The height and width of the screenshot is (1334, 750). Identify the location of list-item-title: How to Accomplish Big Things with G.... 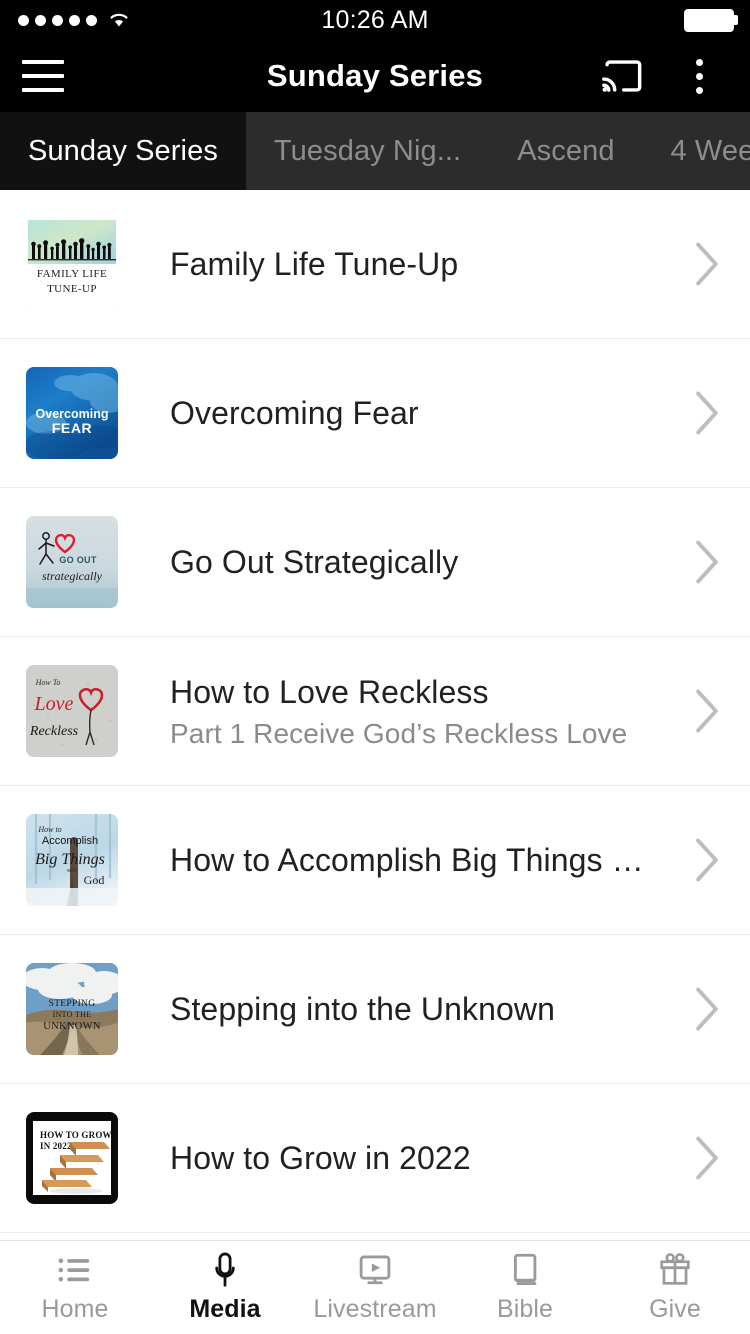
(418, 860).